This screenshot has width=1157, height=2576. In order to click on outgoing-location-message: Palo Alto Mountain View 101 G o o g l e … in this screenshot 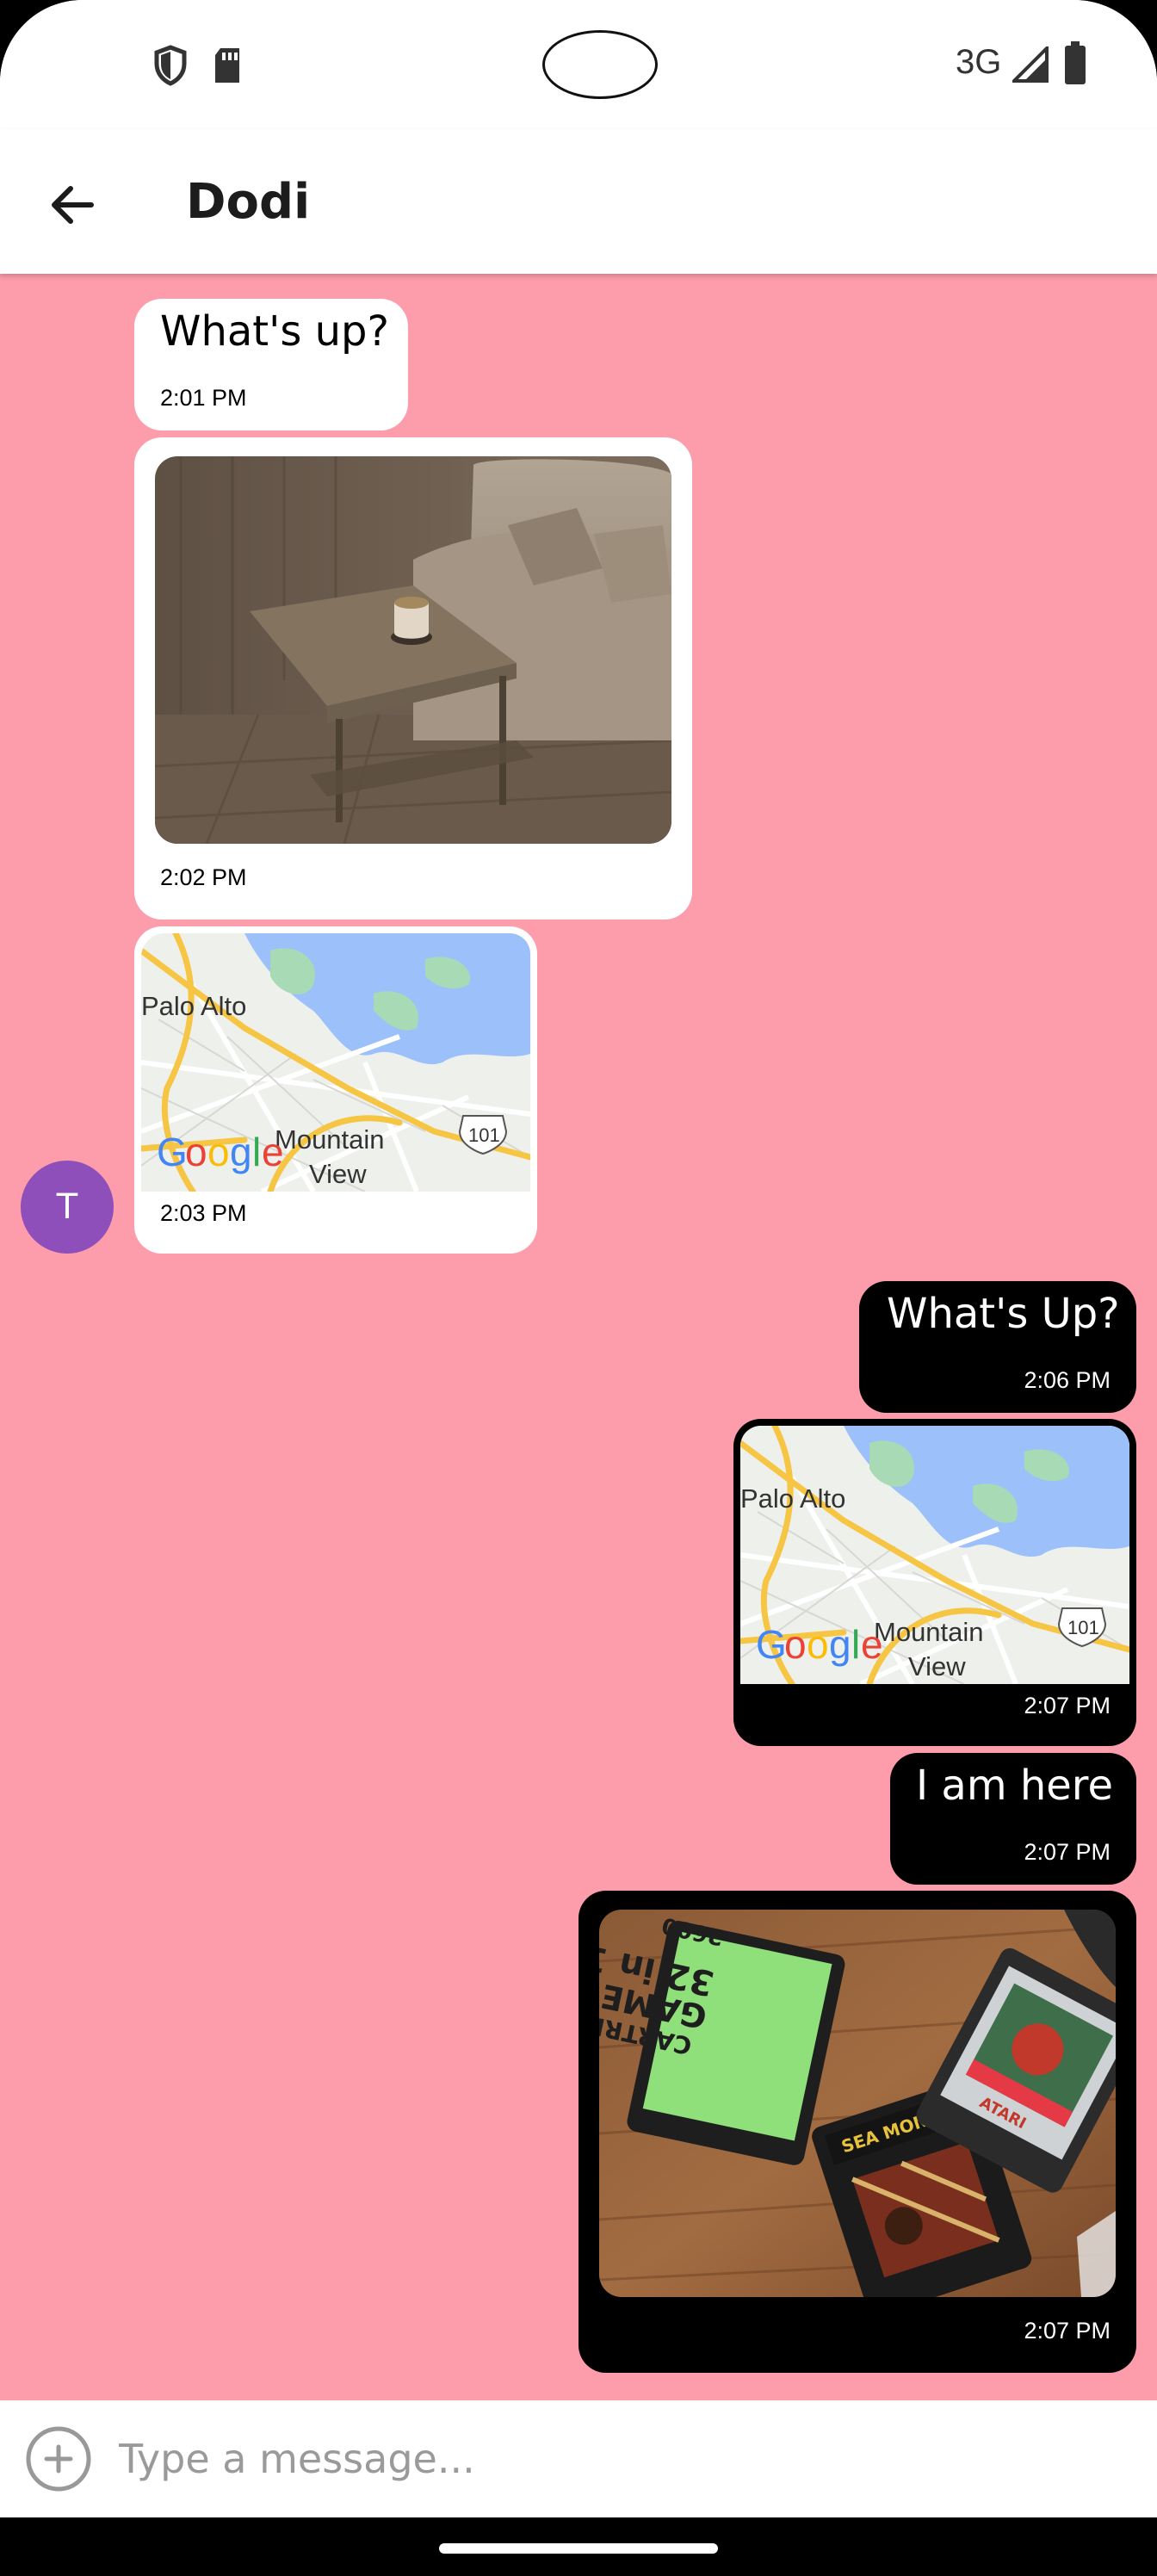, I will do `click(935, 1583)`.